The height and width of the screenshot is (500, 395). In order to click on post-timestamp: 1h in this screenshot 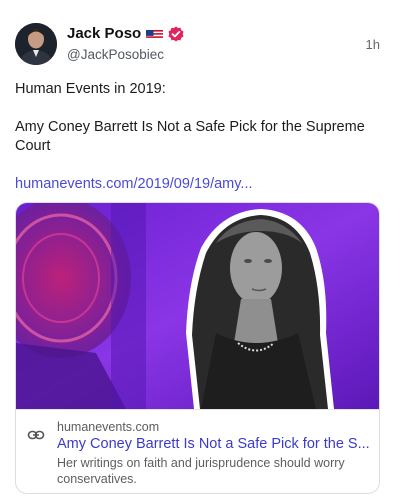, I will do `click(373, 44)`.